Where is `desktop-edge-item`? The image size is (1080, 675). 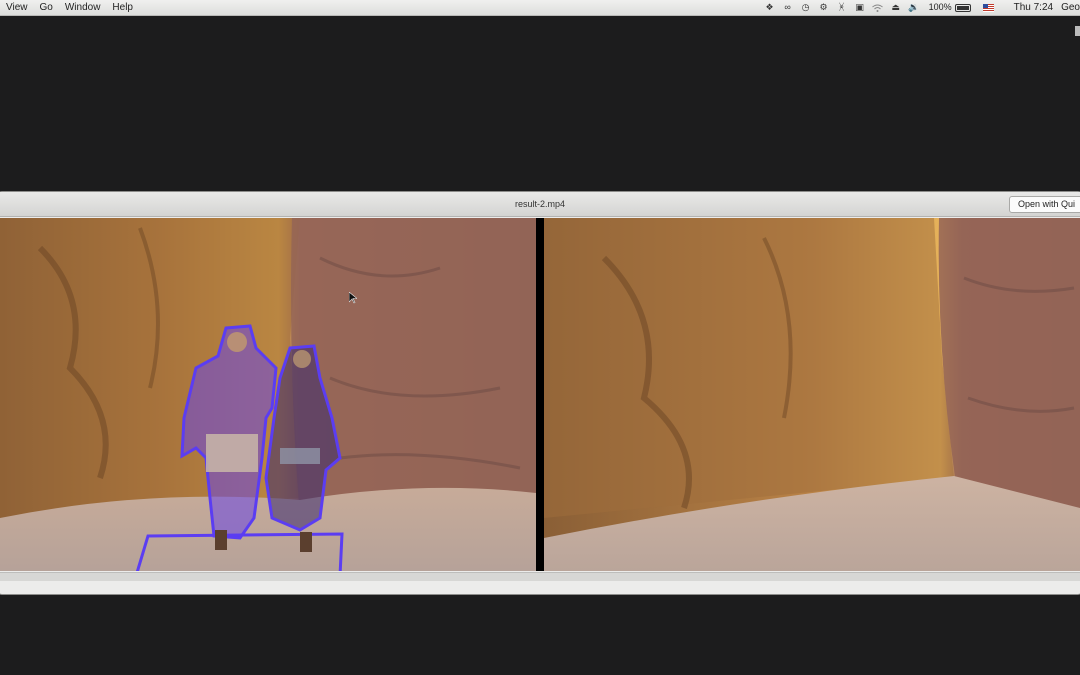 desktop-edge-item is located at coordinates (1077, 31).